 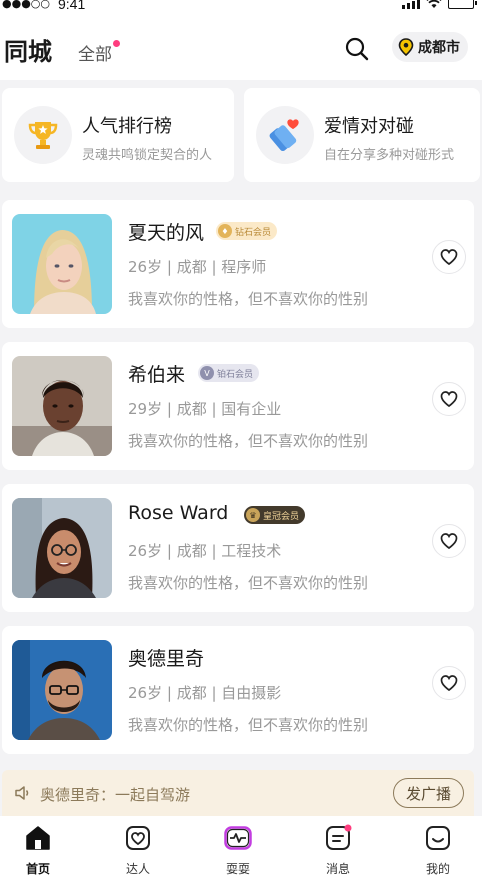 I want to click on tab-label: 首页, so click(x=37, y=869).